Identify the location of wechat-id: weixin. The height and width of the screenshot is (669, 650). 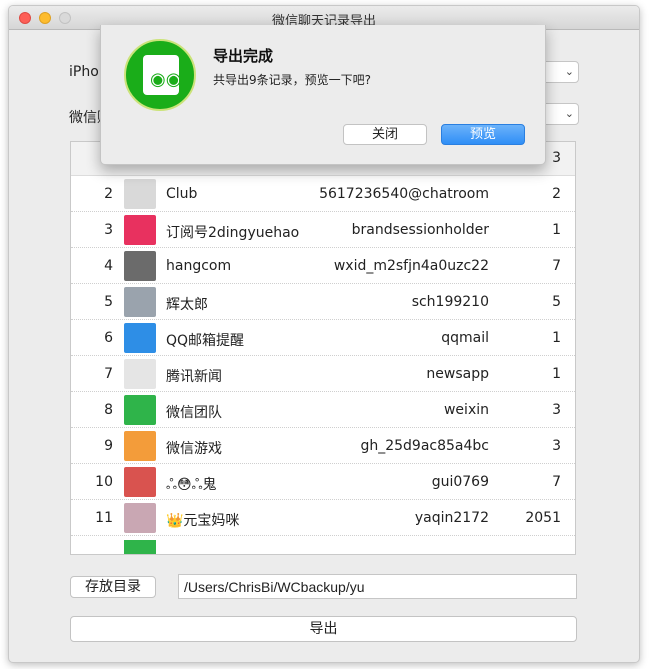
(466, 410).